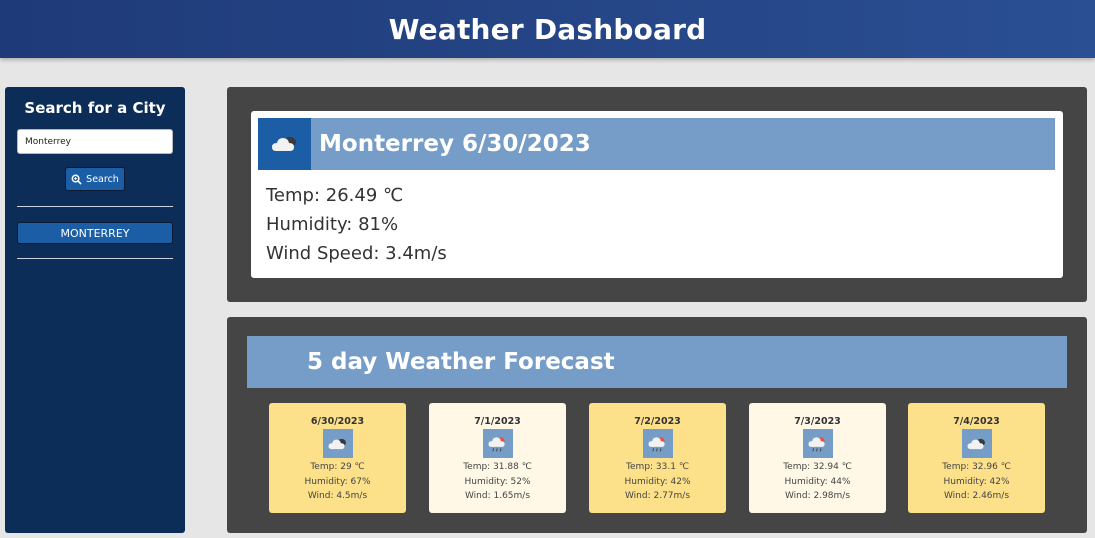  What do you see at coordinates (461, 362) in the screenshot?
I see `forecast-heading: 5 day Weather Forecast` at bounding box center [461, 362].